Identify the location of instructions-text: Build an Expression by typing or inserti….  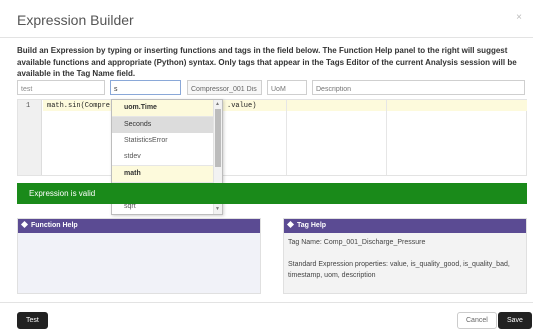
(267, 62).